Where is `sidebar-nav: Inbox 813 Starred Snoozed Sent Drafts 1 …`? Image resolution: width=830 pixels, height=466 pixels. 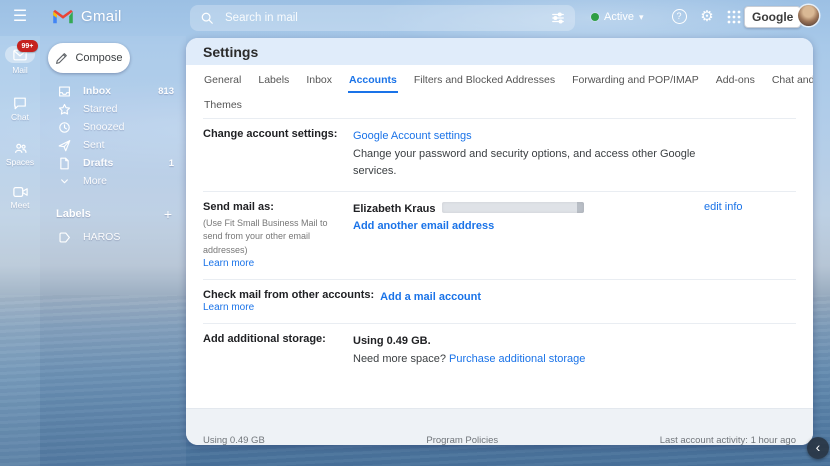 sidebar-nav: Inbox 813 Starred Snoozed Sent Drafts 1 … is located at coordinates (113, 164).